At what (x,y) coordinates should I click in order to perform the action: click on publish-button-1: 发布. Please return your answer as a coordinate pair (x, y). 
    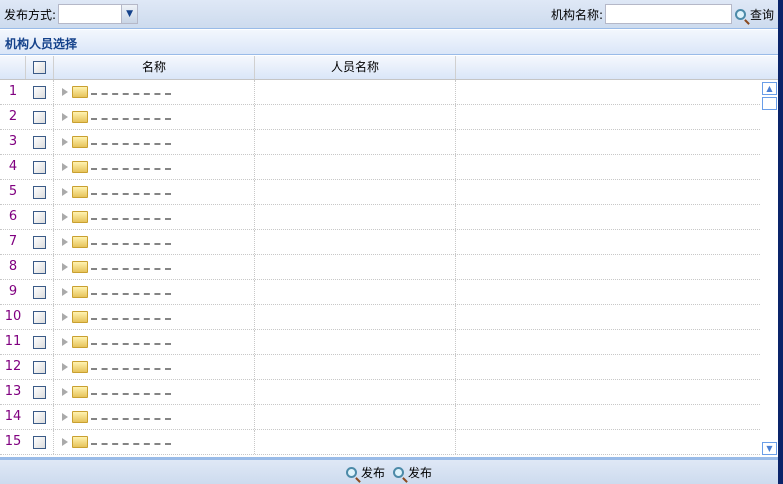
    Looking at the image, I should click on (365, 472).